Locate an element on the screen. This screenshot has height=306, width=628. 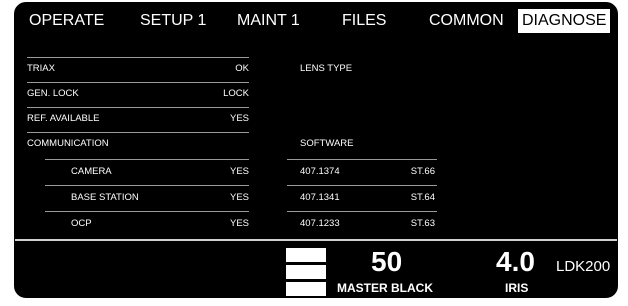
camera-model: LDK200 is located at coordinates (583, 266).